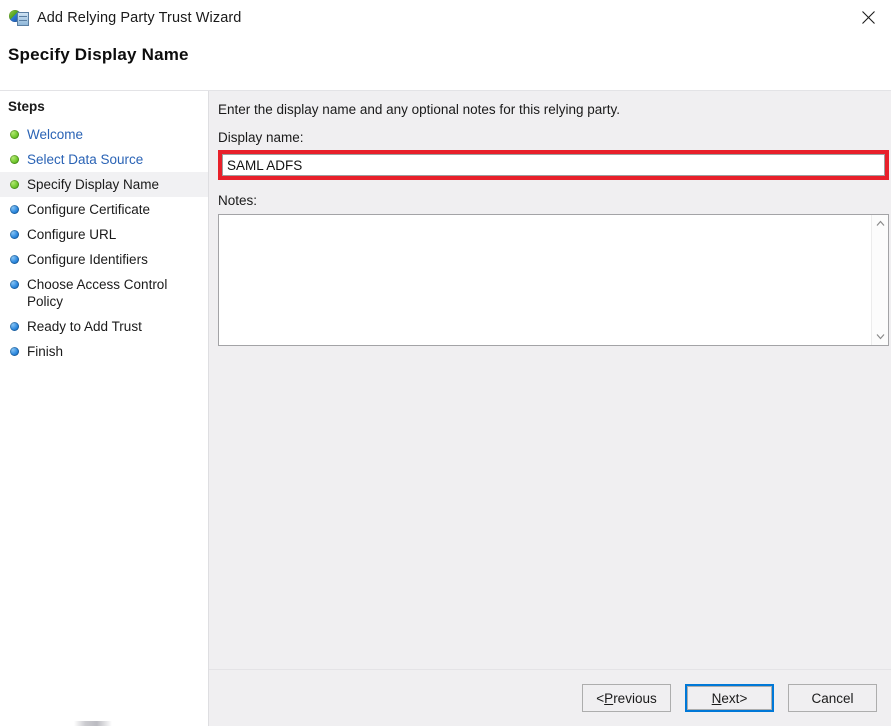 Image resolution: width=891 pixels, height=726 pixels. Describe the element at coordinates (19, 18) in the screenshot. I see `relying-party-trust-icon` at that location.